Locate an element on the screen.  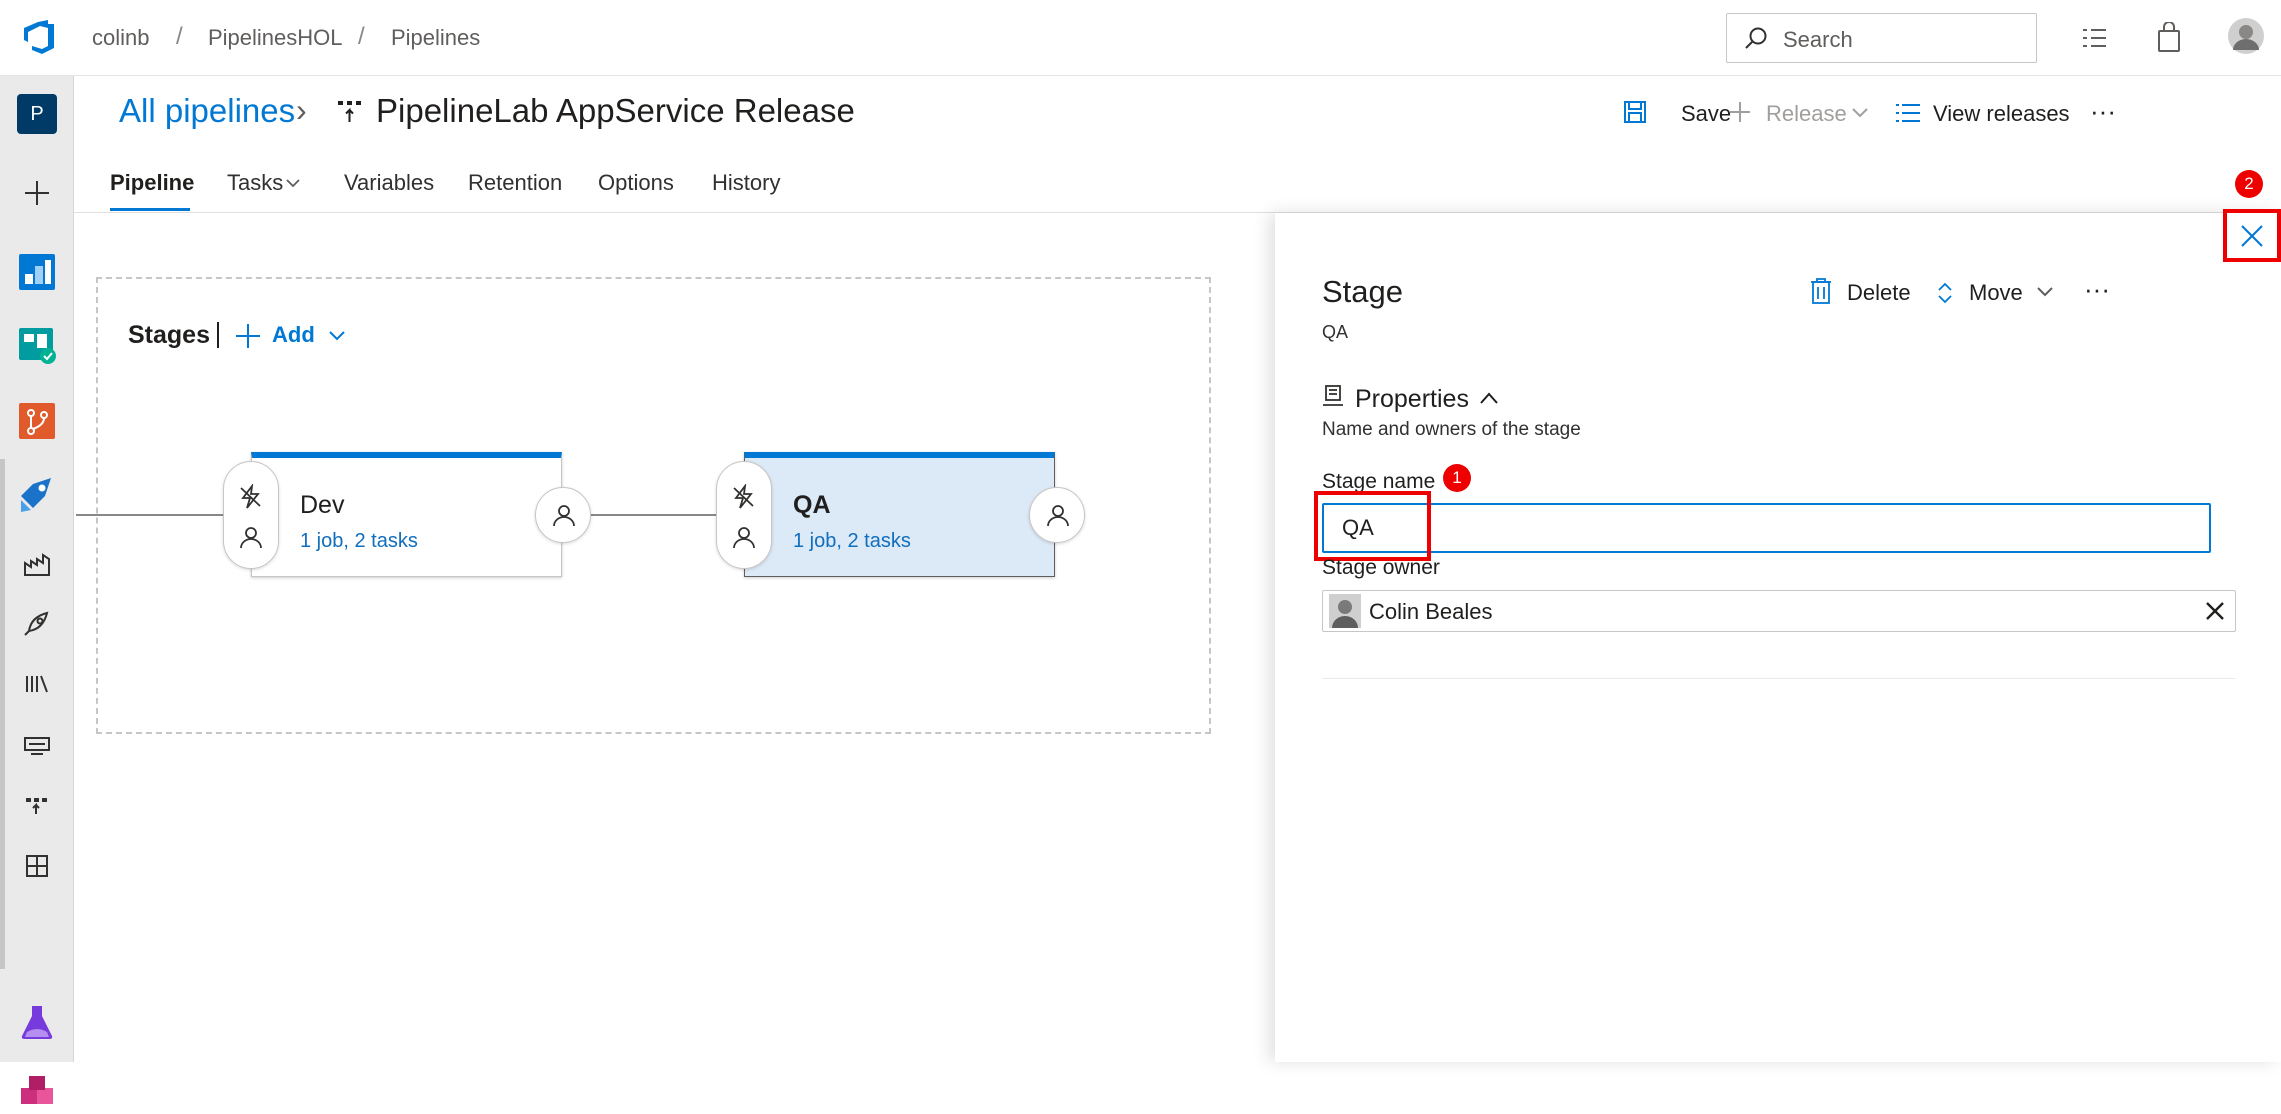
stage-owner-label: Stage owner is located at coordinates (1381, 567).